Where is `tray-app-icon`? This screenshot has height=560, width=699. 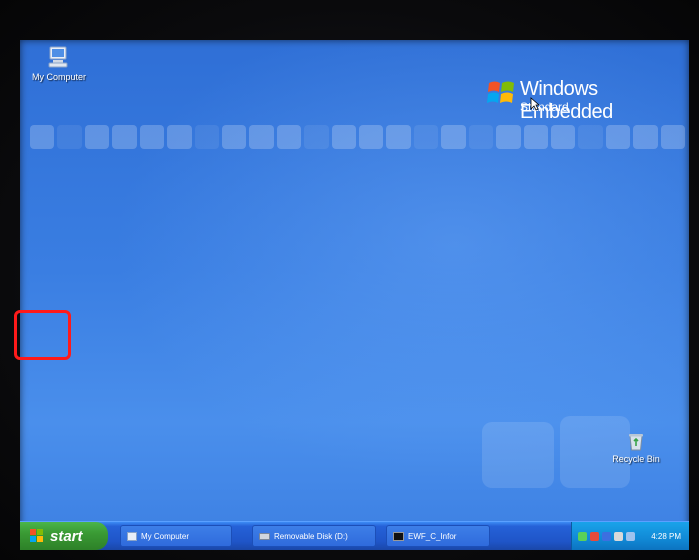
tray-app-icon is located at coordinates (606, 536).